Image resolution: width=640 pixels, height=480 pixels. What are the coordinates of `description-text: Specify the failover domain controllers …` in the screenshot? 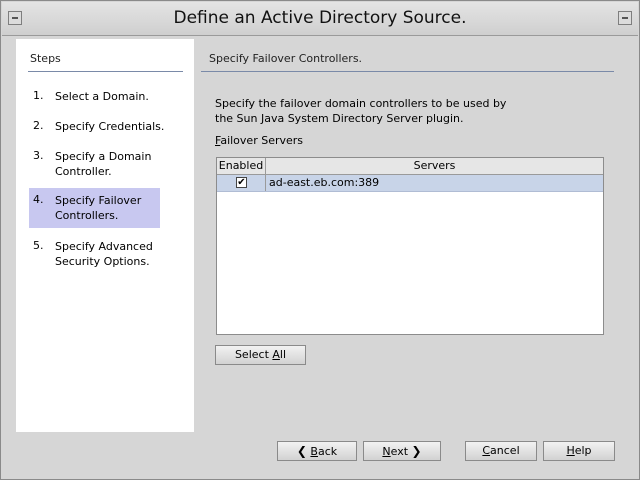 It's located at (361, 111).